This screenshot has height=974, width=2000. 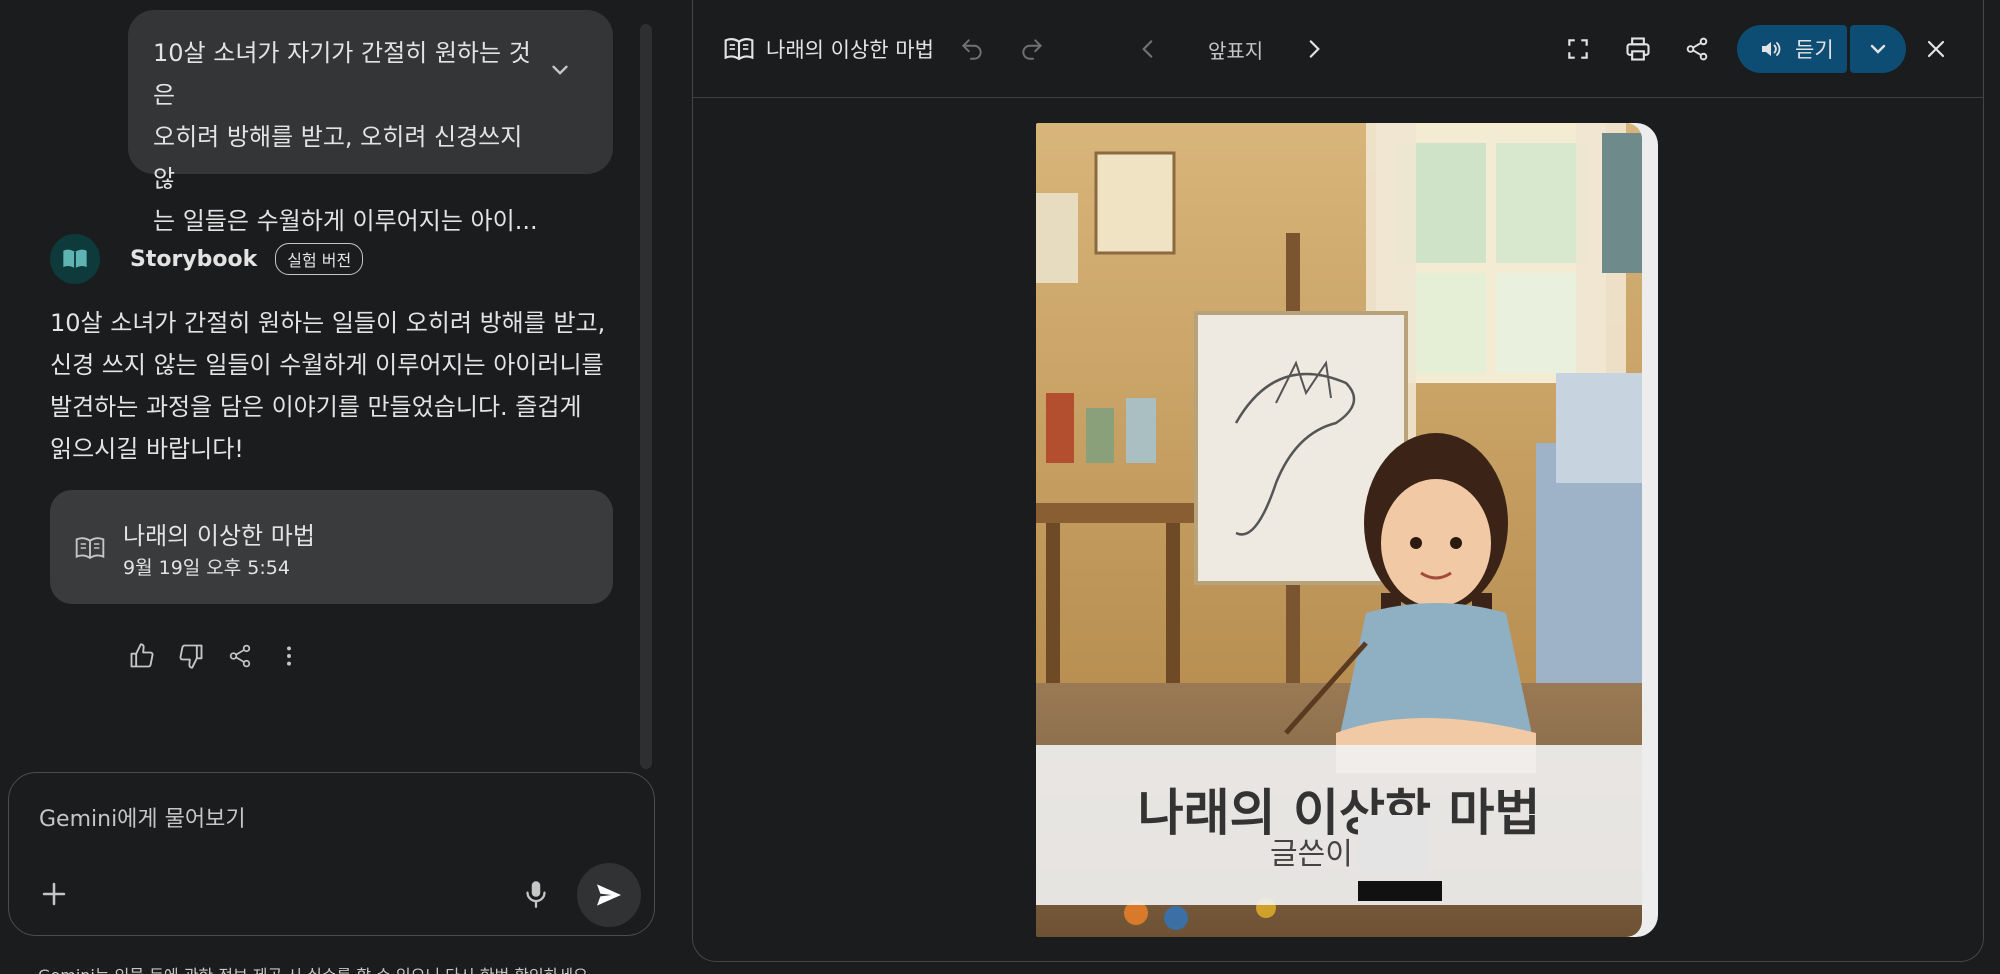 I want to click on user-prompt-line: 오히려 방해를 받고, 오히려 신경쓰지 않, so click(x=338, y=158).